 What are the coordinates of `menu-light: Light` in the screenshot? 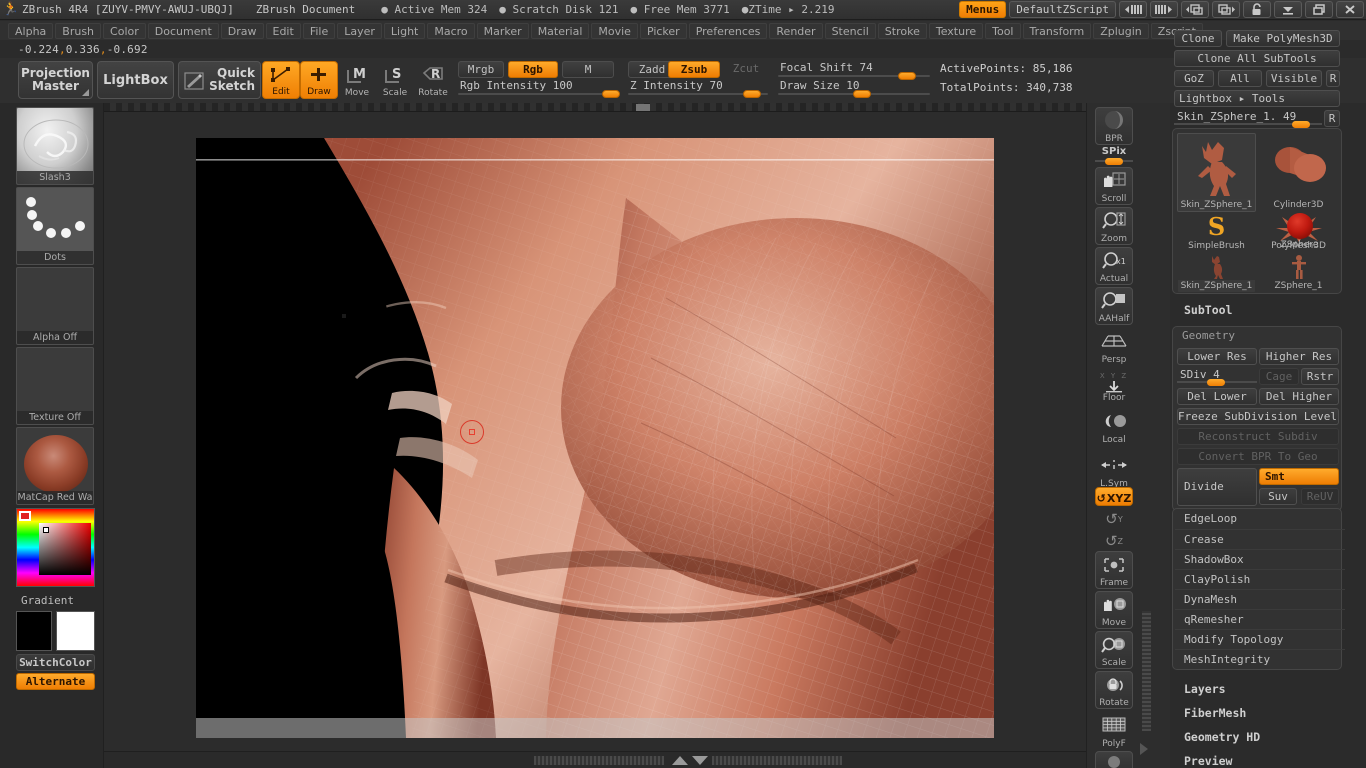 It's located at (404, 30).